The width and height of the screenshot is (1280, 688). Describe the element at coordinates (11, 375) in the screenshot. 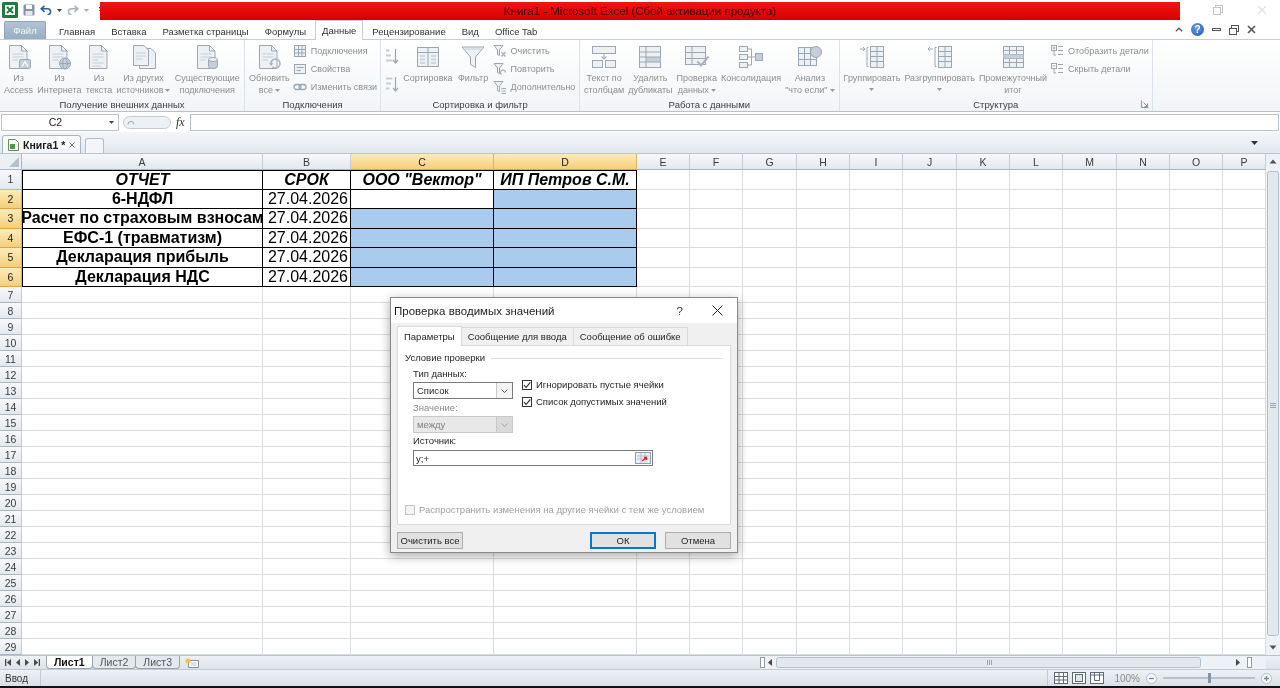

I see `row-header: 12` at that location.